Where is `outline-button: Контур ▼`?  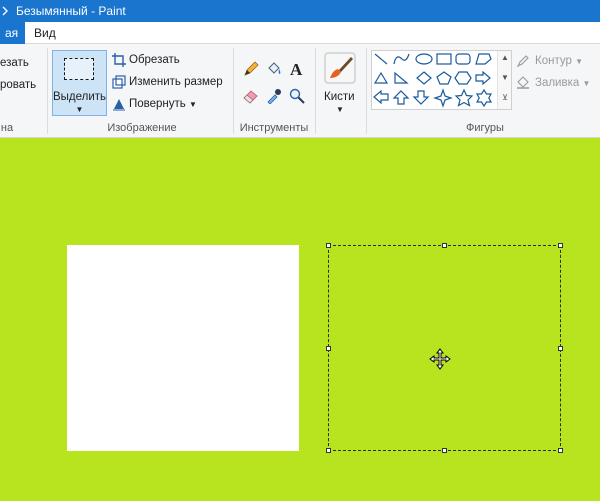 outline-button: Контур ▼ is located at coordinates (559, 61).